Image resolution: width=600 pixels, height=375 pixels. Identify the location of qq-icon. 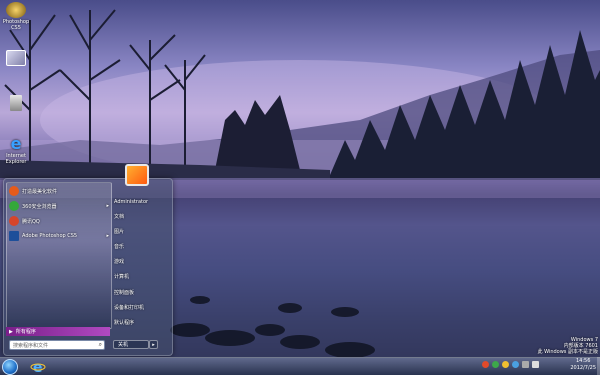
(14, 221).